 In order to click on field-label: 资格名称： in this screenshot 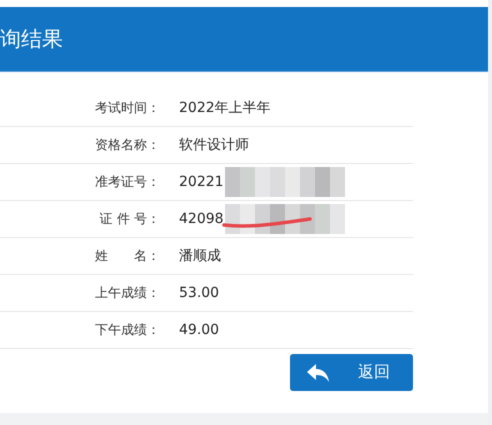, I will do `click(127, 145)`.